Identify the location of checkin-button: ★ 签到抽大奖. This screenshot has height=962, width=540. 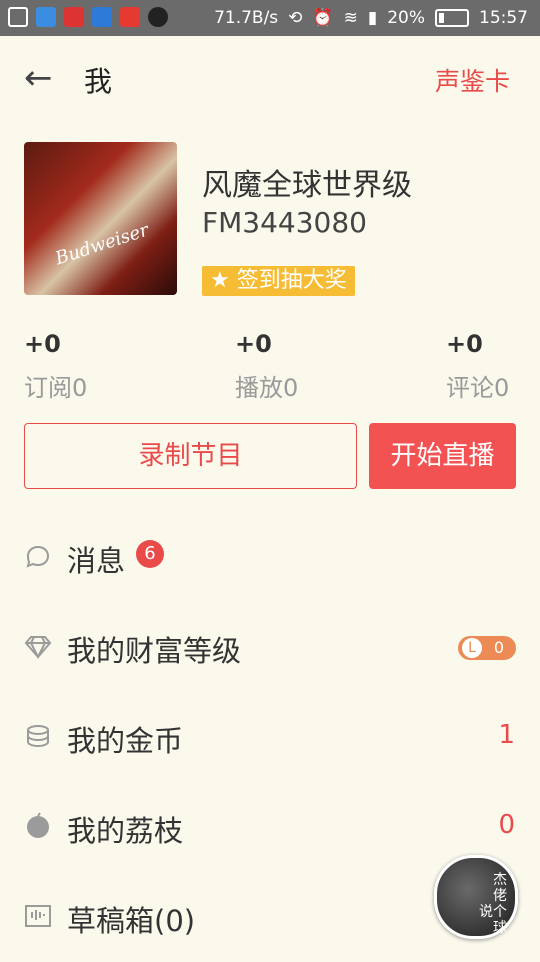
(278, 281).